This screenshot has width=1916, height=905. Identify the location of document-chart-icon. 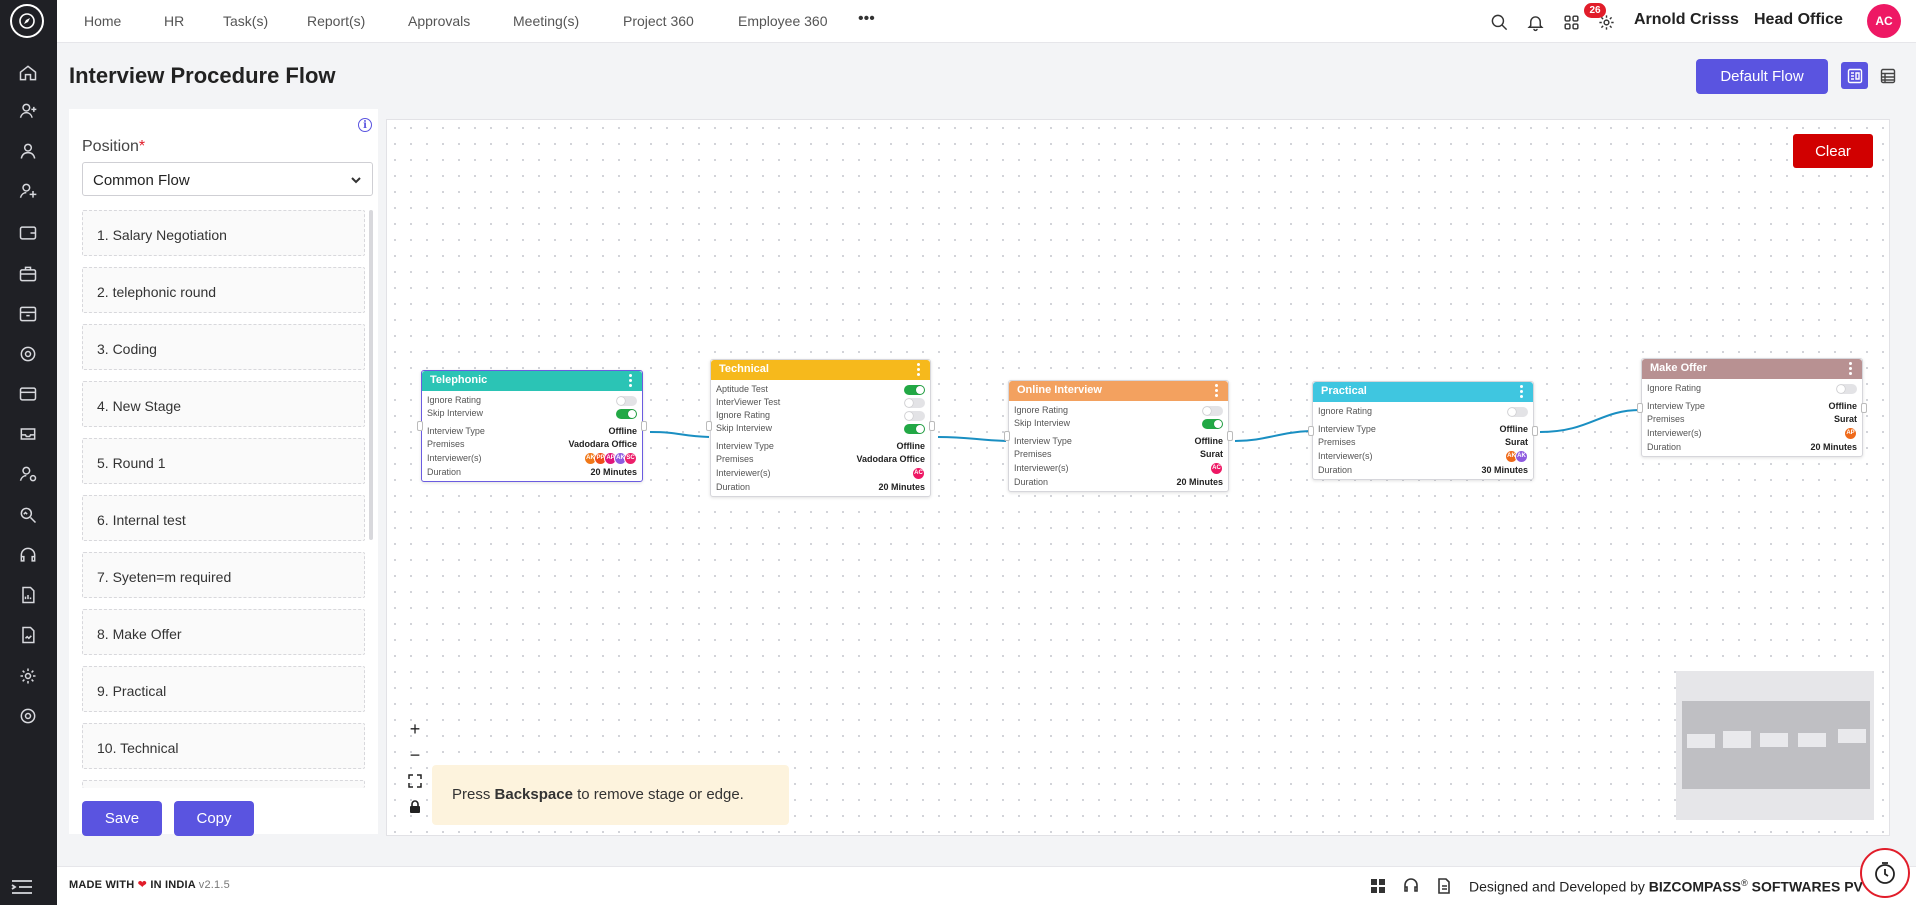
(28, 635).